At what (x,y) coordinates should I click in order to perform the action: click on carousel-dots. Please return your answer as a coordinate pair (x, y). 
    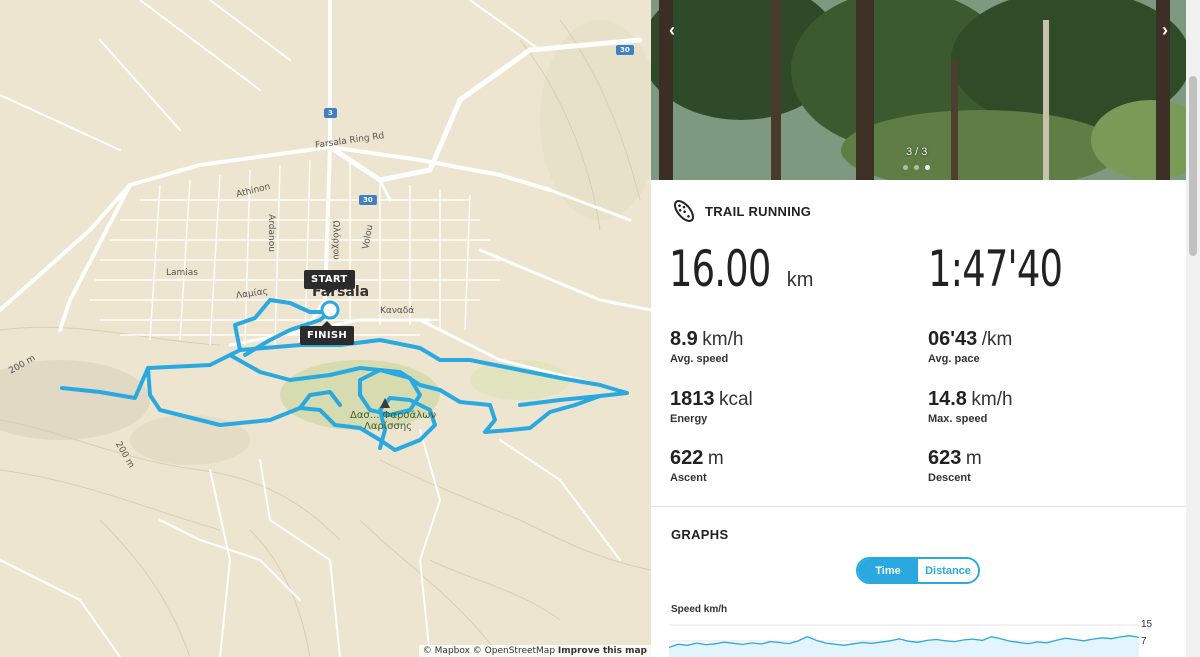
    Looking at the image, I should click on (916, 167).